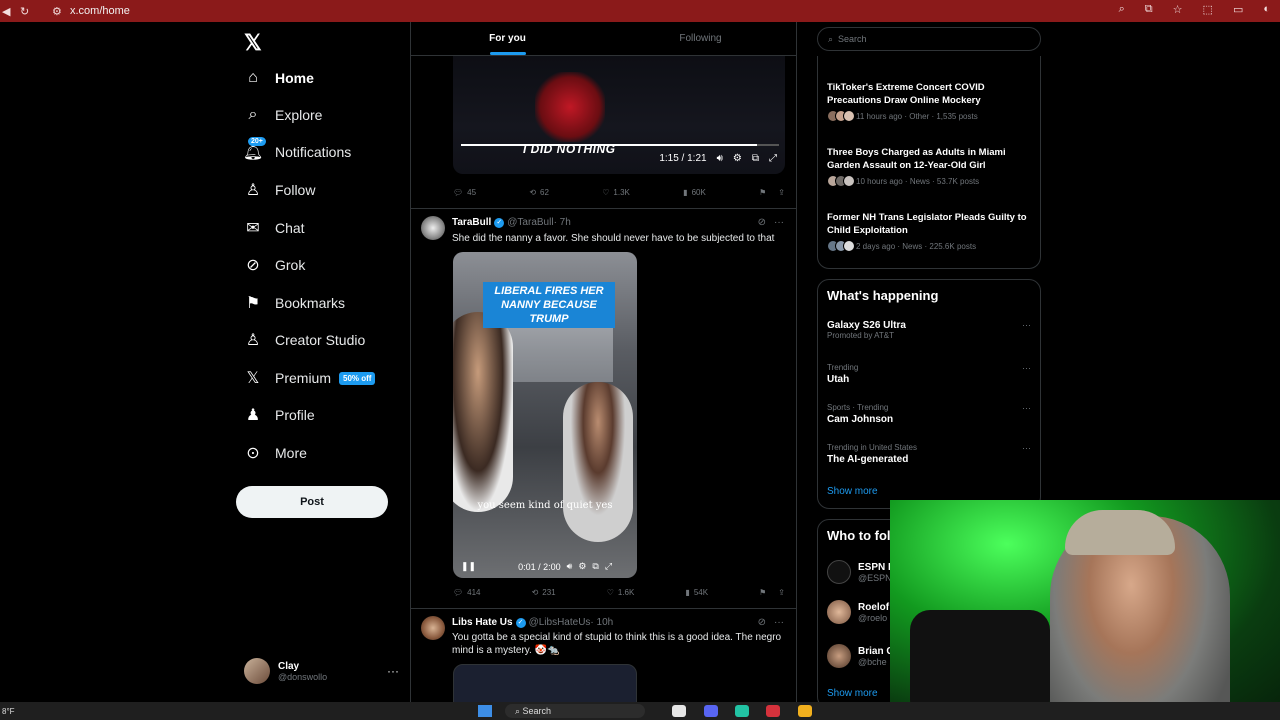  Describe the element at coordinates (696, 592) in the screenshot. I see `views-button: ▮ 54K` at that location.